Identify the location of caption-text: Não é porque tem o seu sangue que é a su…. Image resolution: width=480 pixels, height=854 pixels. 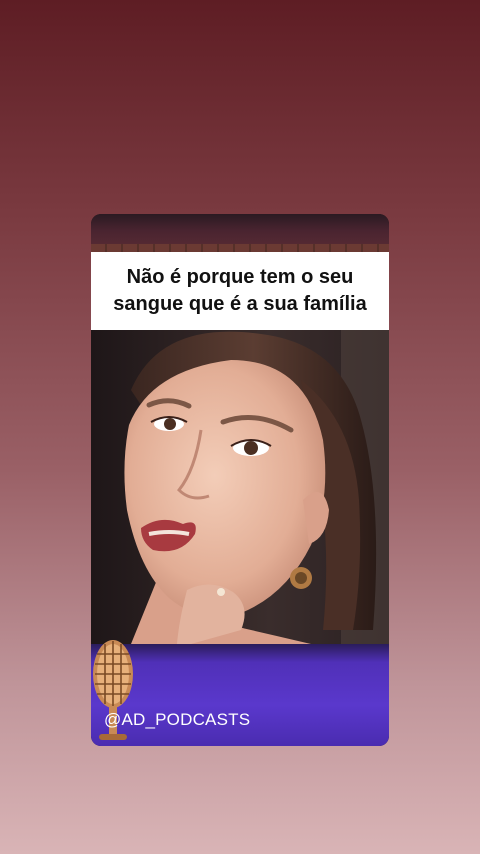
(240, 290).